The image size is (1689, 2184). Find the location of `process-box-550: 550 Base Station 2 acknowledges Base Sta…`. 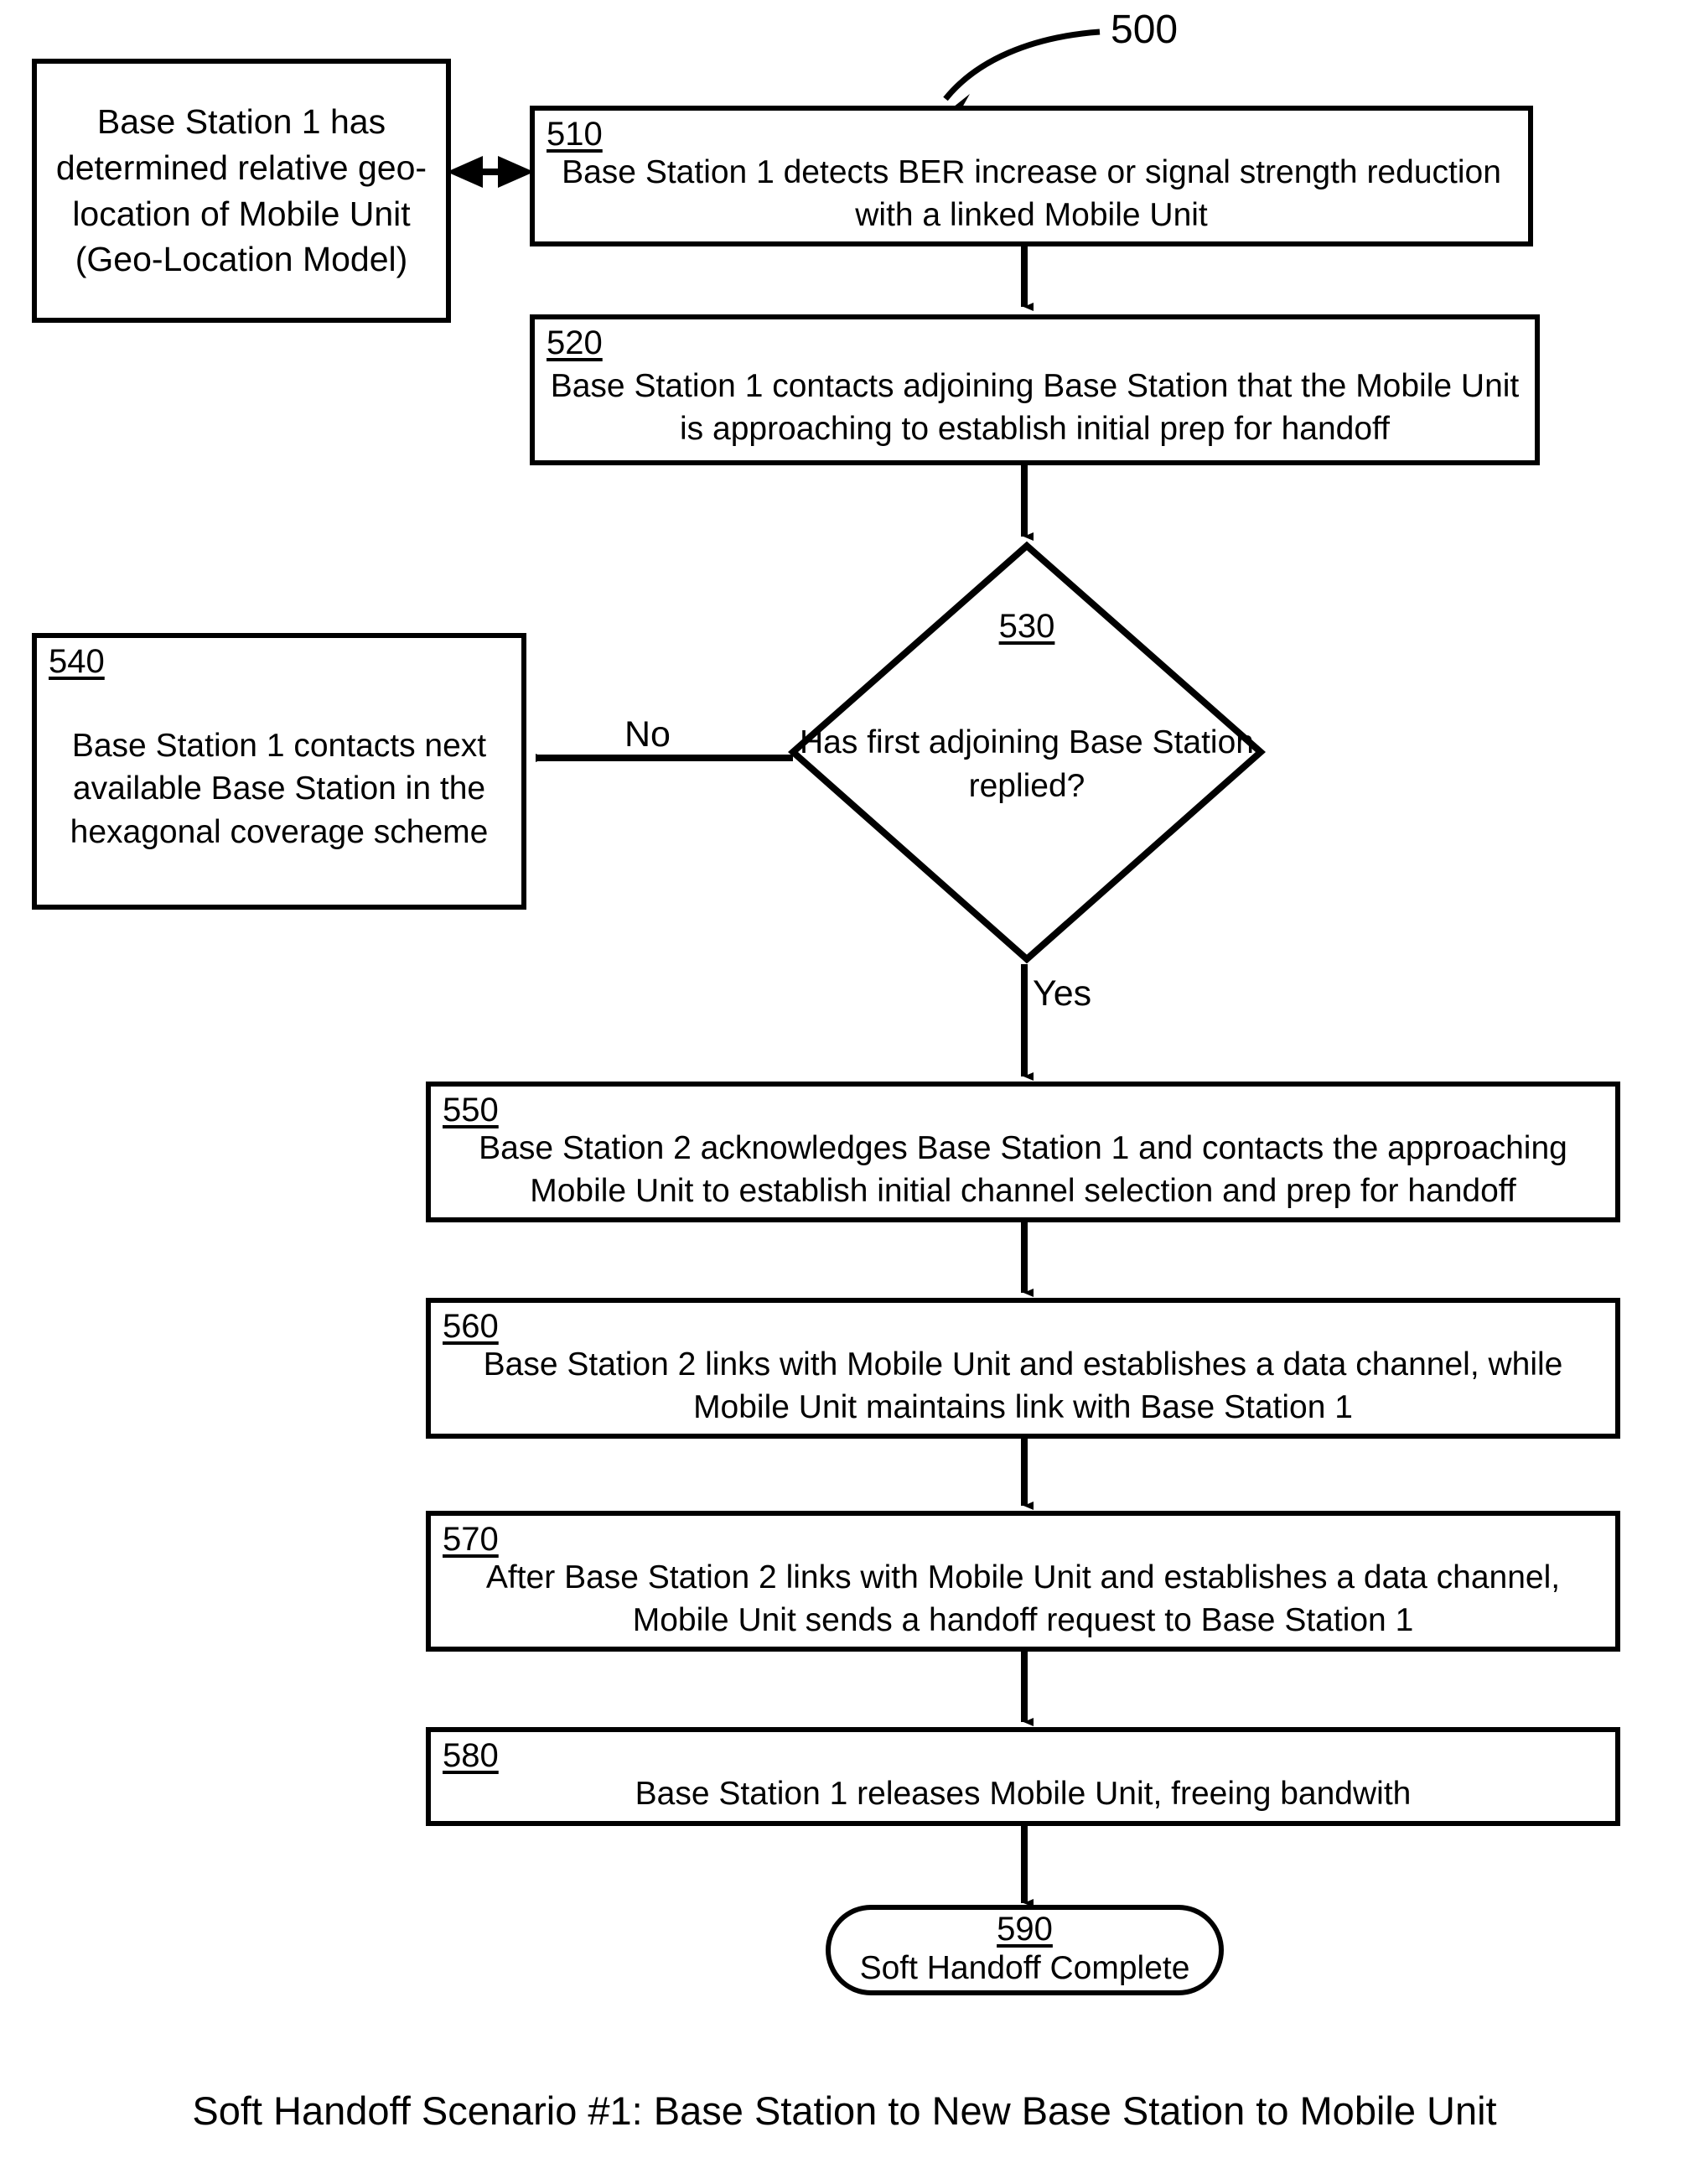

process-box-550: 550 Base Station 2 acknowledges Base Sta… is located at coordinates (1023, 1152).